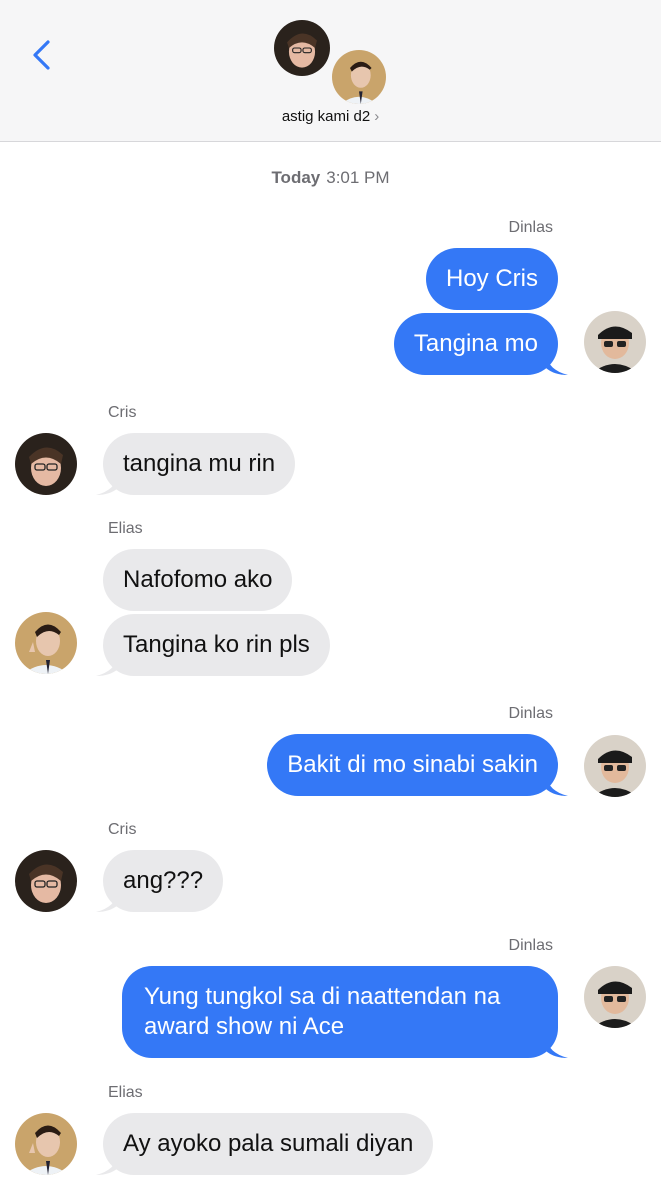  What do you see at coordinates (358, 177) in the screenshot?
I see `timestamp-time: 3:01 PM` at bounding box center [358, 177].